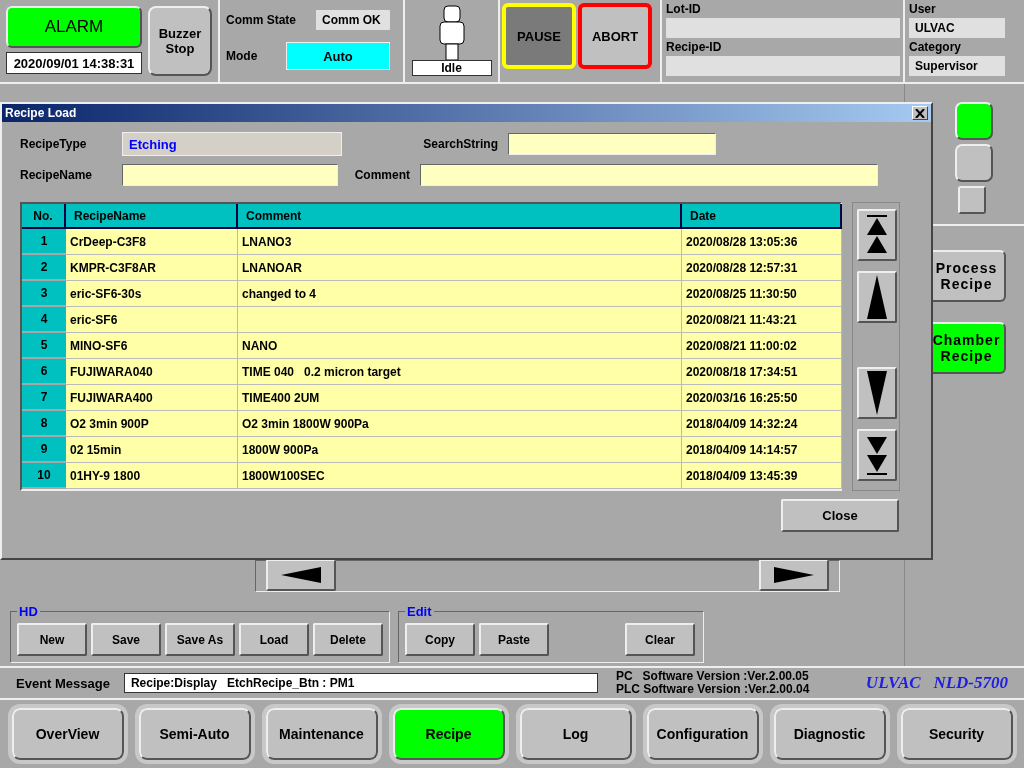 The width and height of the screenshot is (1024, 768). I want to click on row-number: 6, so click(44, 372).